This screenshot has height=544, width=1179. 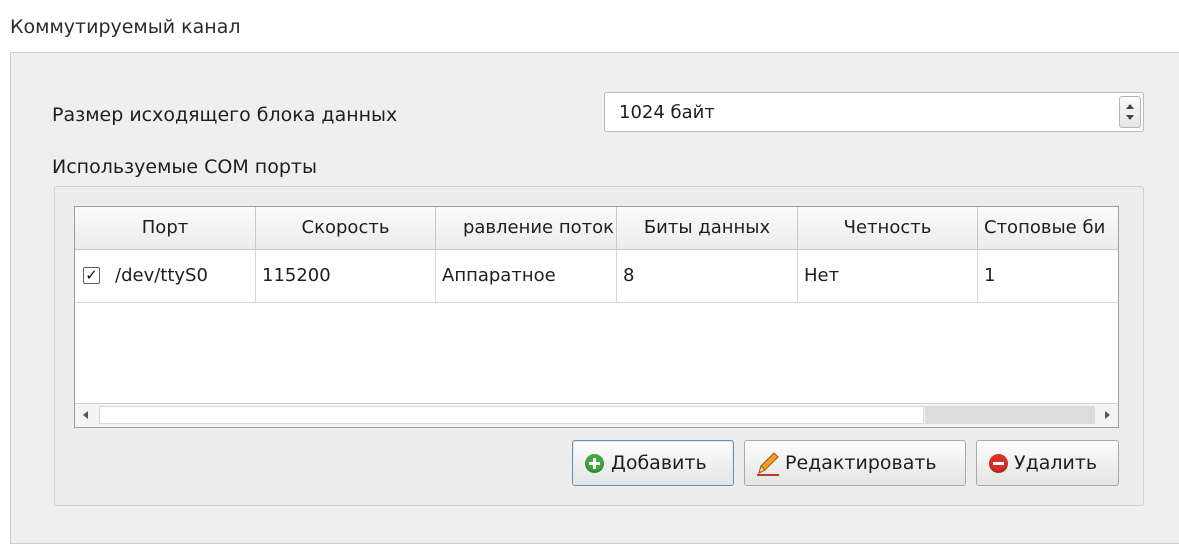 I want to click on column-header-speed: Скорость, so click(x=346, y=228).